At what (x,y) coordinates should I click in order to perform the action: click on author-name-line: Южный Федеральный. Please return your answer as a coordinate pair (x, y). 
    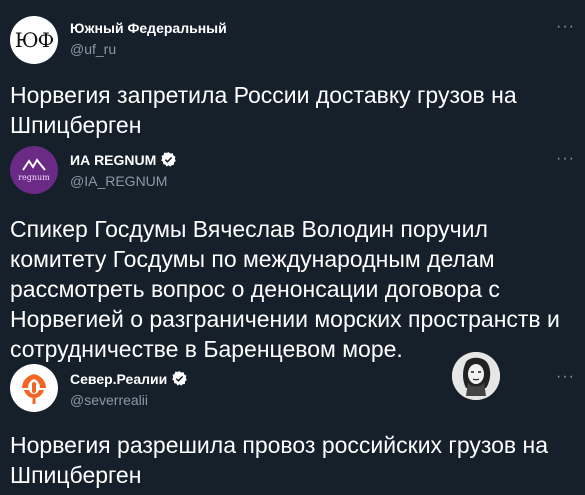
    Looking at the image, I should click on (148, 28).